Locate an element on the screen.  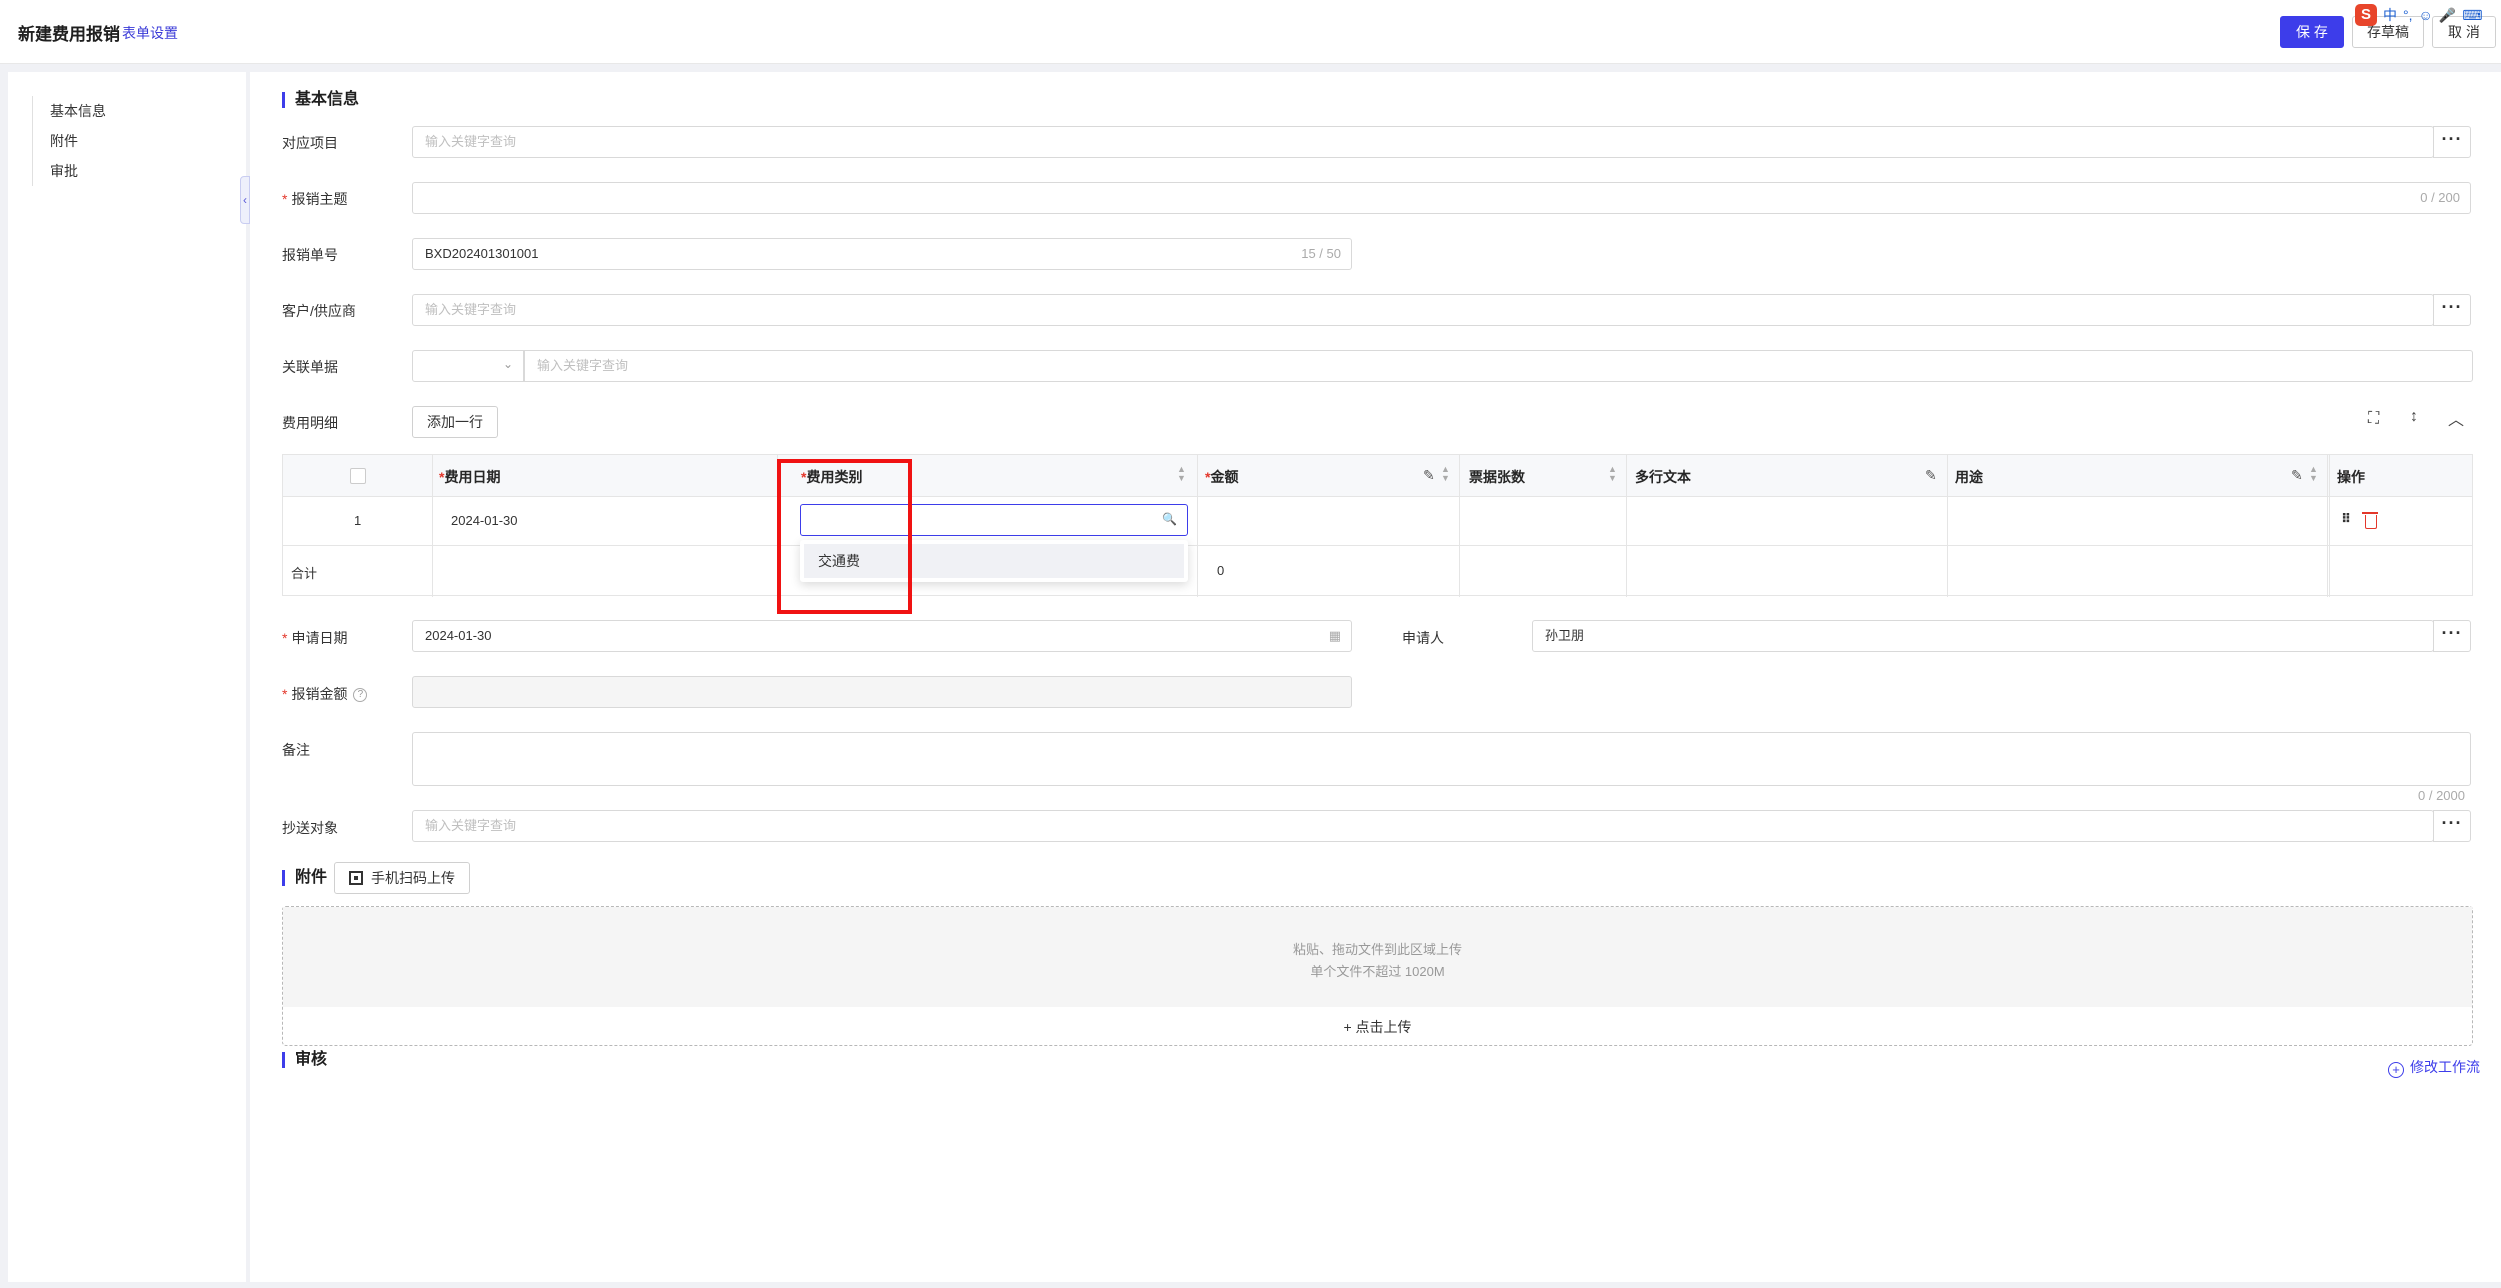
number-label: 报销单号 is located at coordinates (310, 255).